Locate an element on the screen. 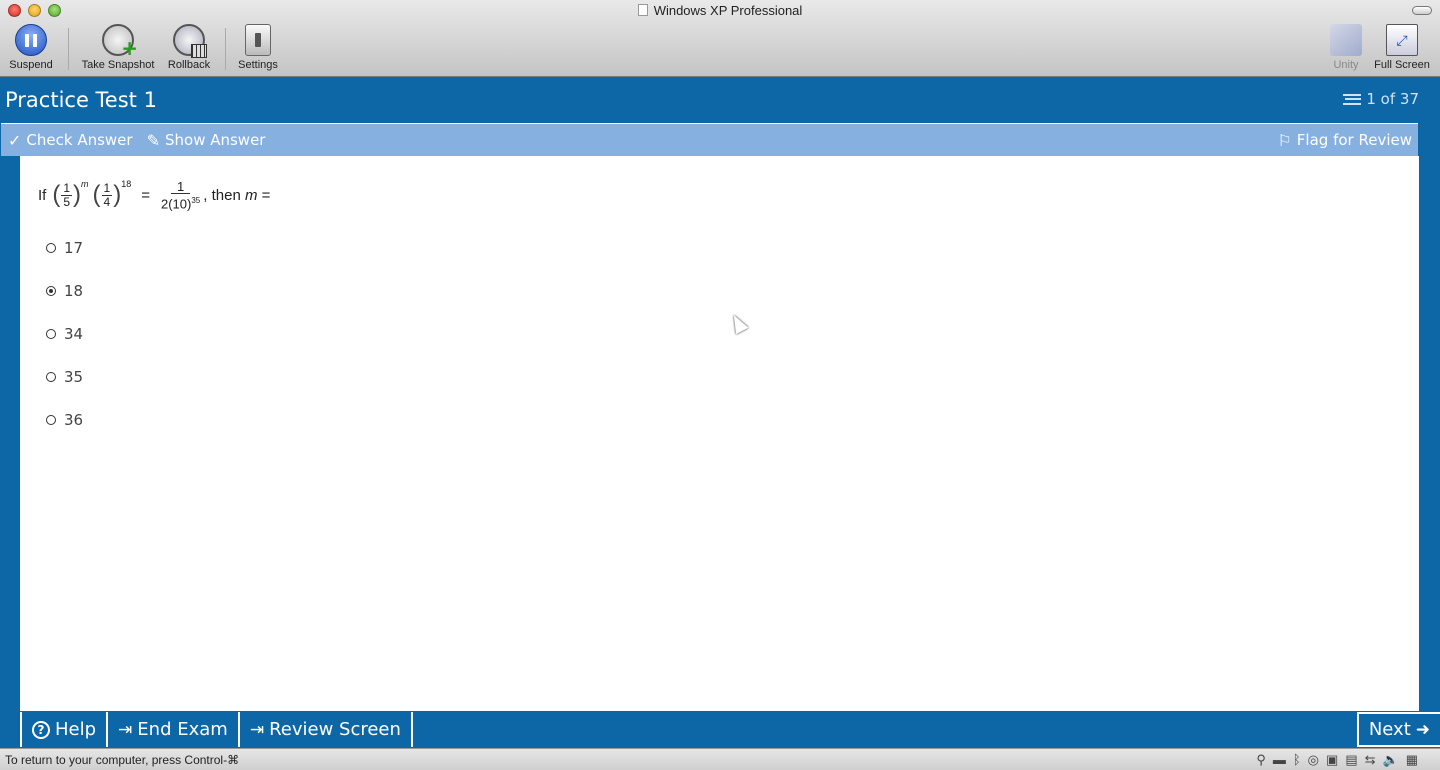  radio-button-selected is located at coordinates (51, 291).